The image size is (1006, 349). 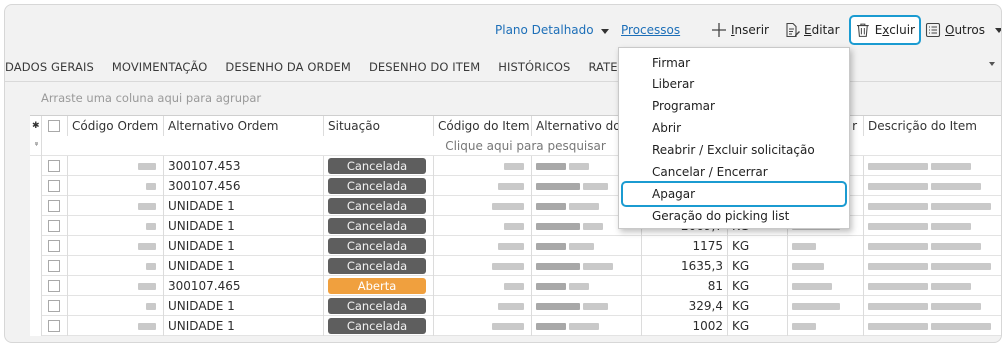 What do you see at coordinates (49, 67) in the screenshot?
I see `tab-dados-gerais: DADOS GERAIS` at bounding box center [49, 67].